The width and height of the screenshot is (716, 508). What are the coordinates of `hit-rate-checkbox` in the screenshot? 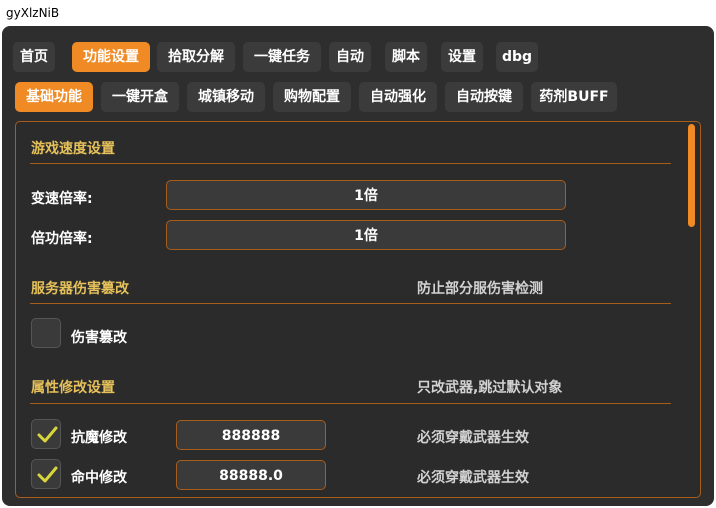 It's located at (46, 474).